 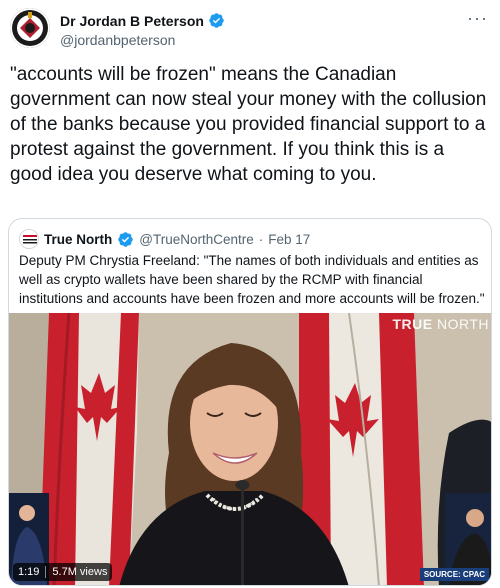 I want to click on true-north-logo-icon, so click(x=29, y=239).